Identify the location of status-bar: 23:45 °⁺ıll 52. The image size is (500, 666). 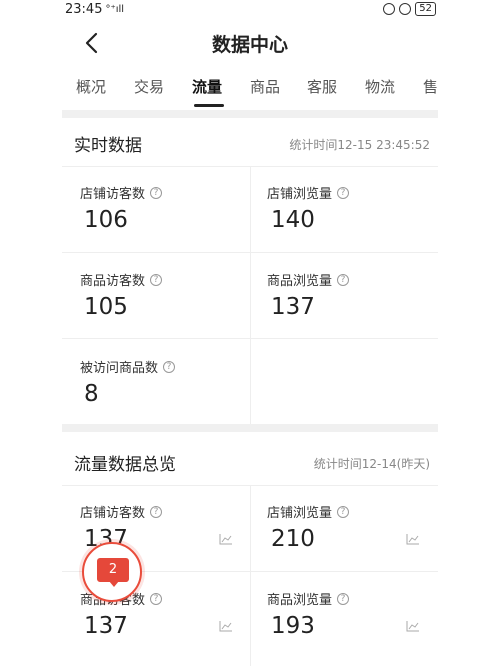
(250, 10).